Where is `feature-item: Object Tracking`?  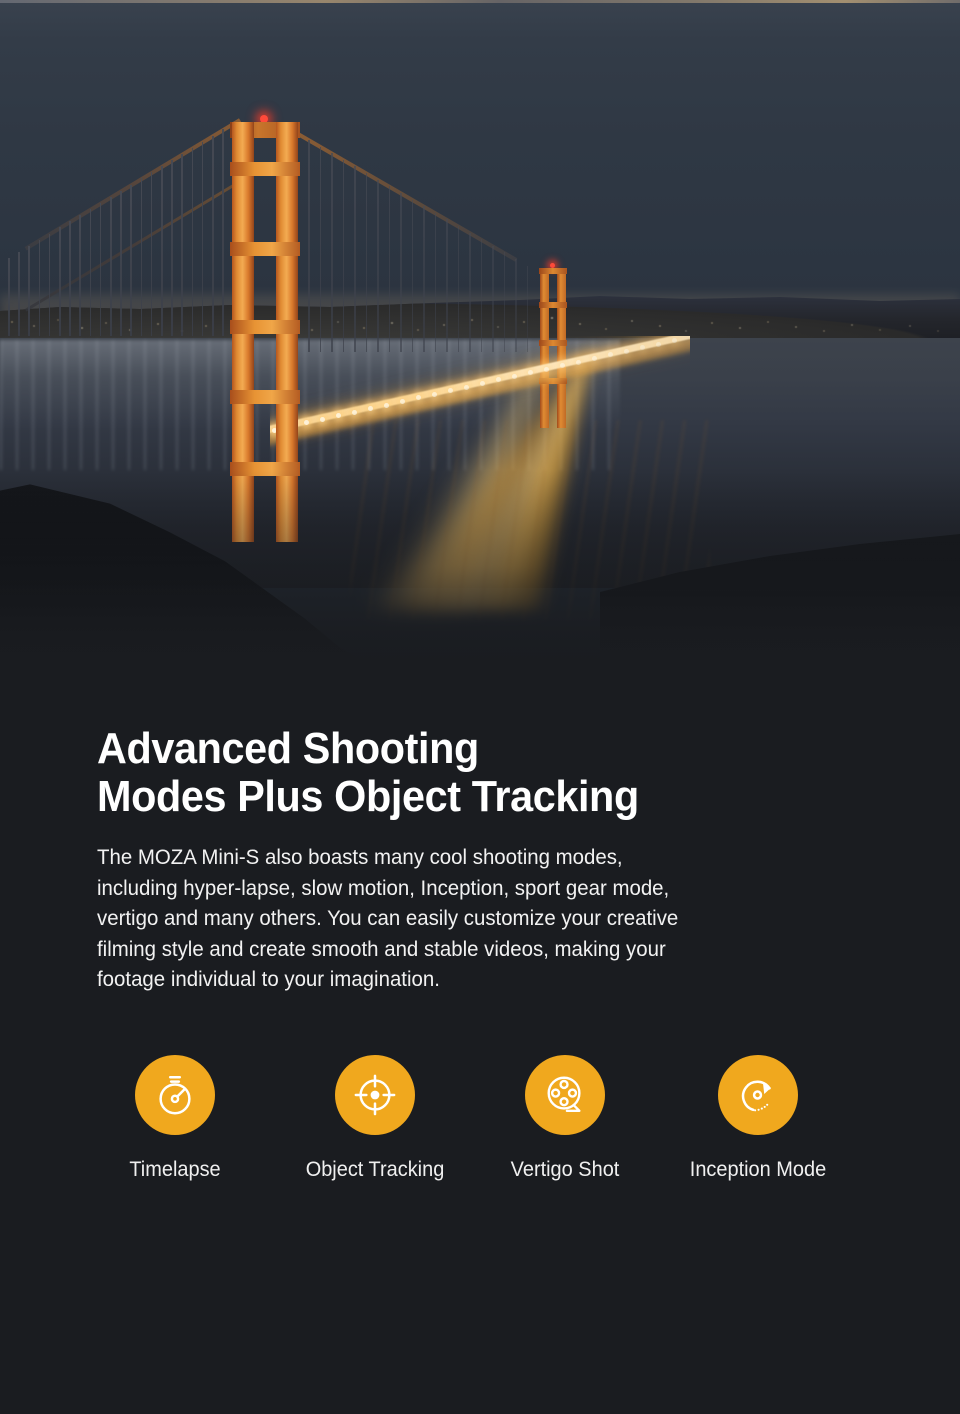 feature-item: Object Tracking is located at coordinates (375, 1117).